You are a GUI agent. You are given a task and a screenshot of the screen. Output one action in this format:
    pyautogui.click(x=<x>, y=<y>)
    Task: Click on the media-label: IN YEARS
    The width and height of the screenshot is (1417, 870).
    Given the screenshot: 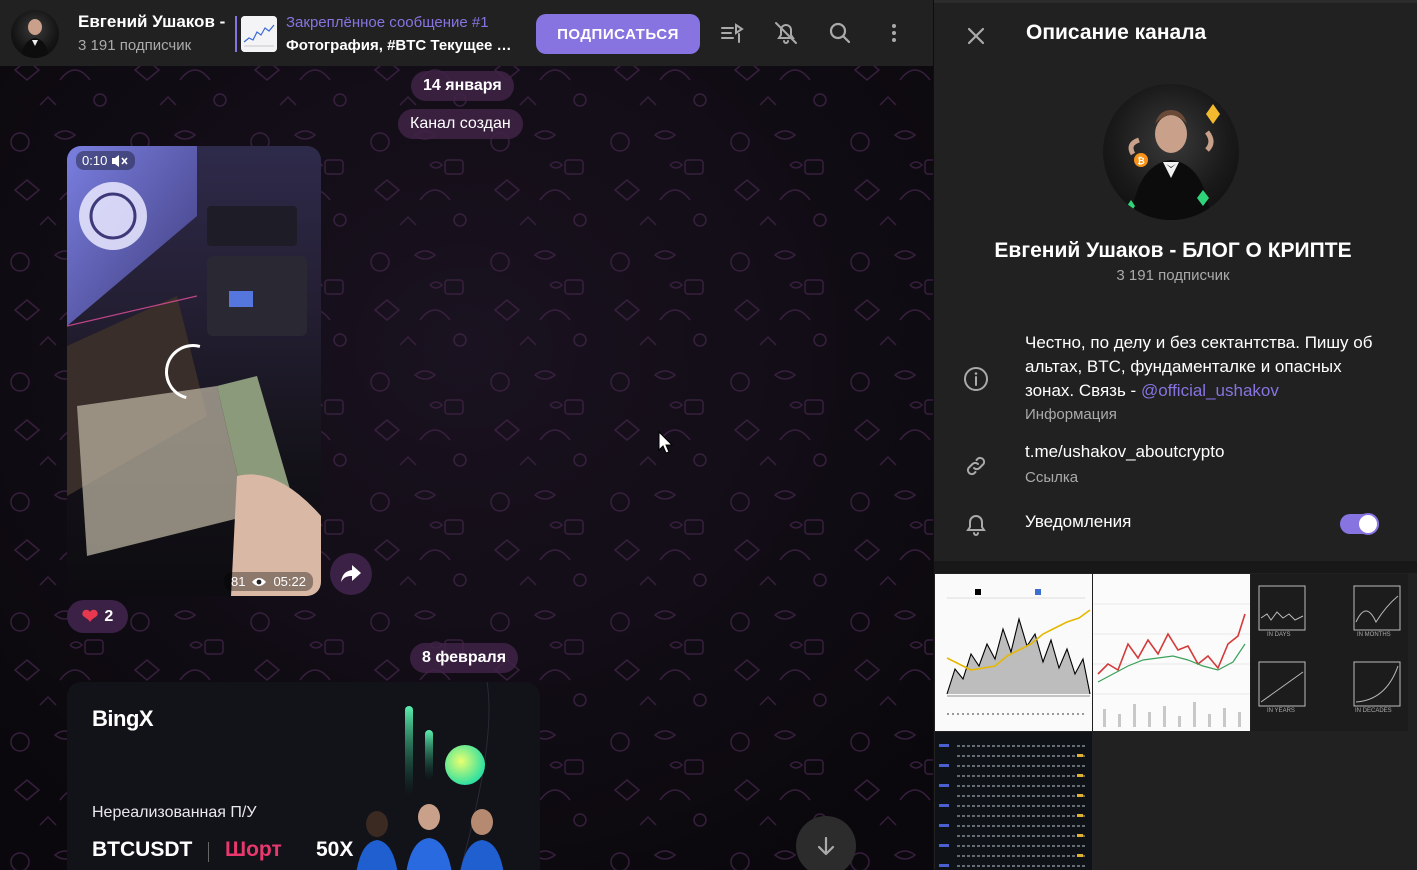 What is the action you would take?
    pyautogui.click(x=1281, y=711)
    